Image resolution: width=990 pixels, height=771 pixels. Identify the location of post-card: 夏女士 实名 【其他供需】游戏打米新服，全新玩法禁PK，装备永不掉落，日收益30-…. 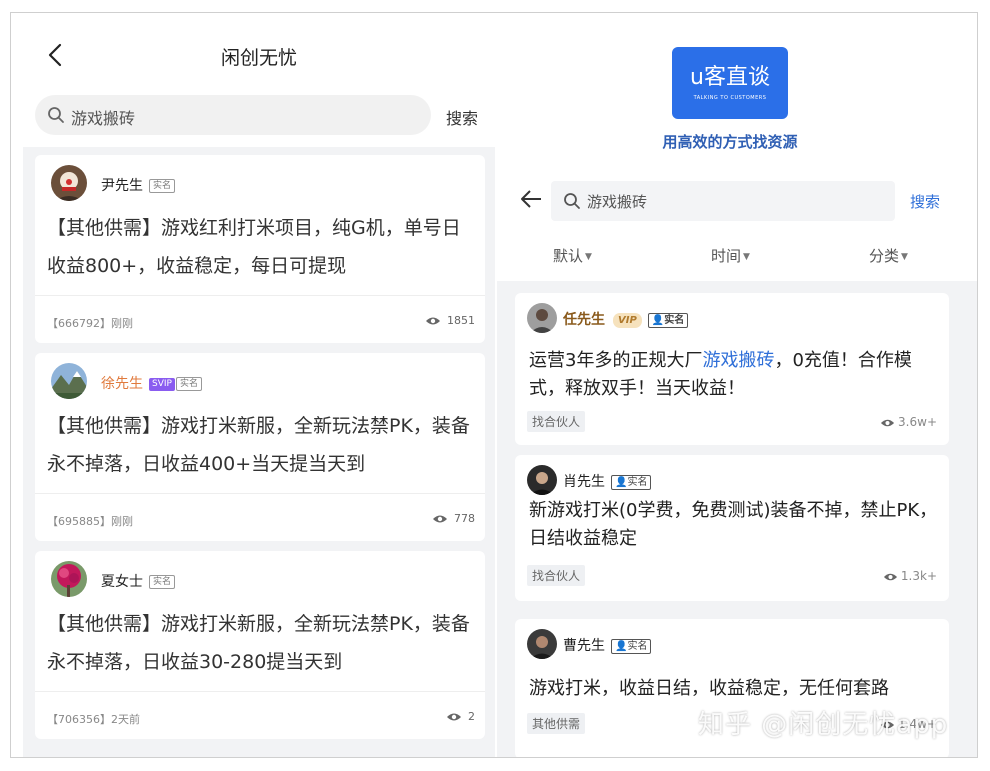
(260, 645).